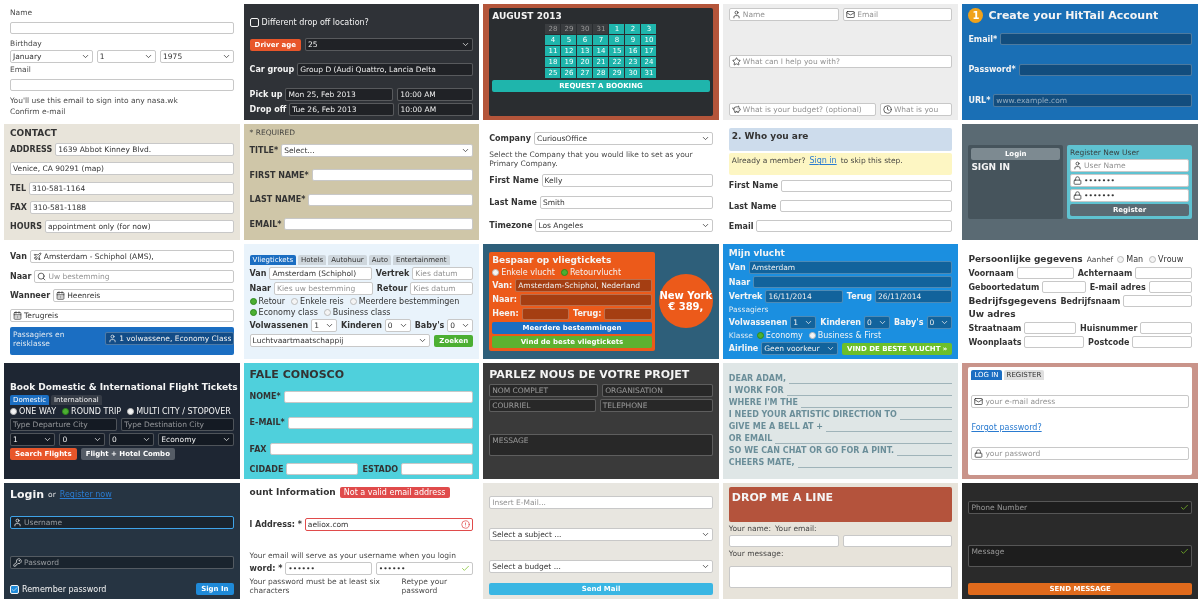  Describe the element at coordinates (587, 314) in the screenshot. I see `field-label: Terug:` at that location.